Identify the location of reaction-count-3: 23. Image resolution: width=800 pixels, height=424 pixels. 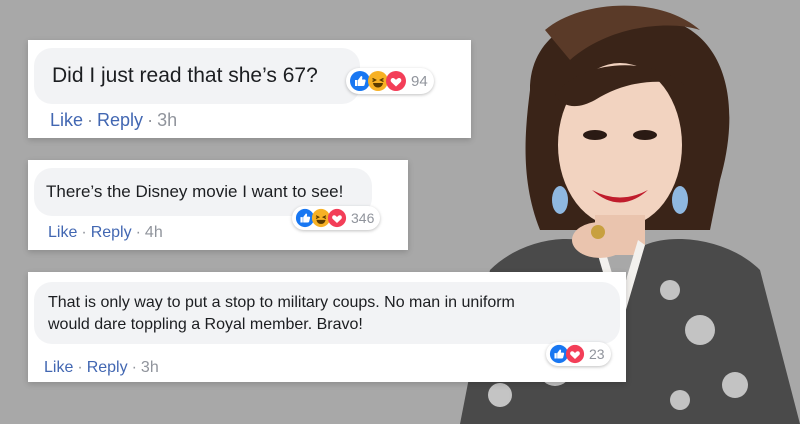
(597, 354).